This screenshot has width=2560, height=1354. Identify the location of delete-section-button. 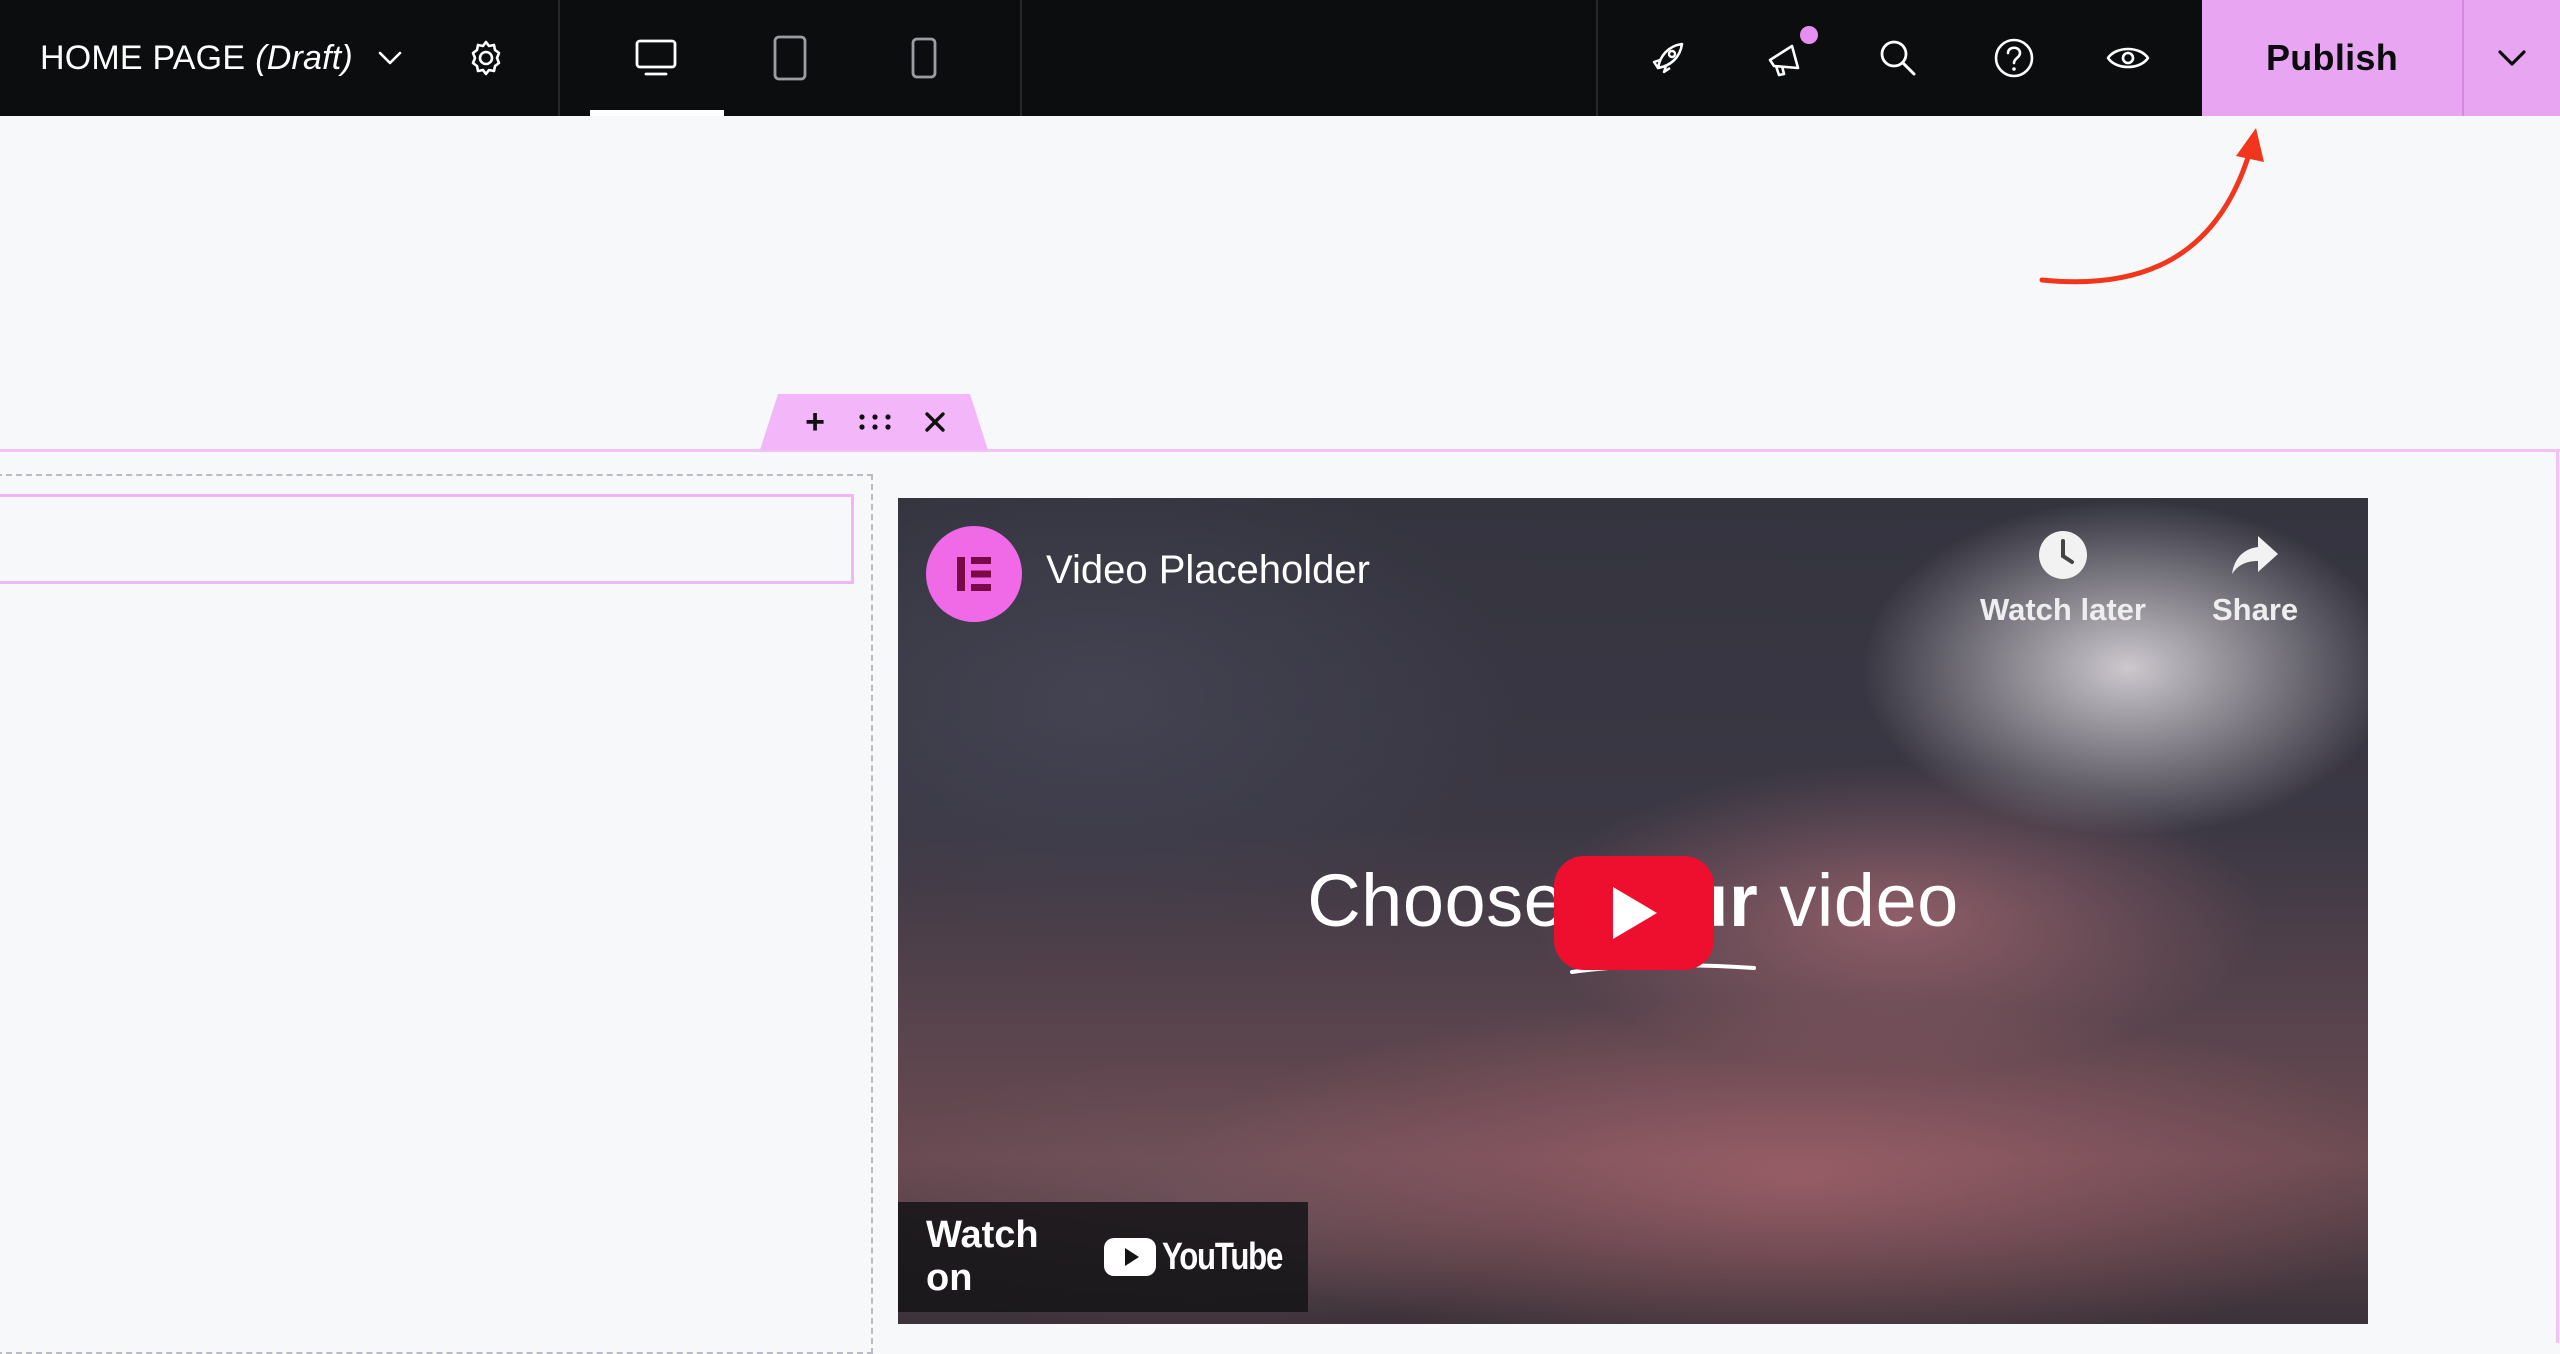
(935, 422).